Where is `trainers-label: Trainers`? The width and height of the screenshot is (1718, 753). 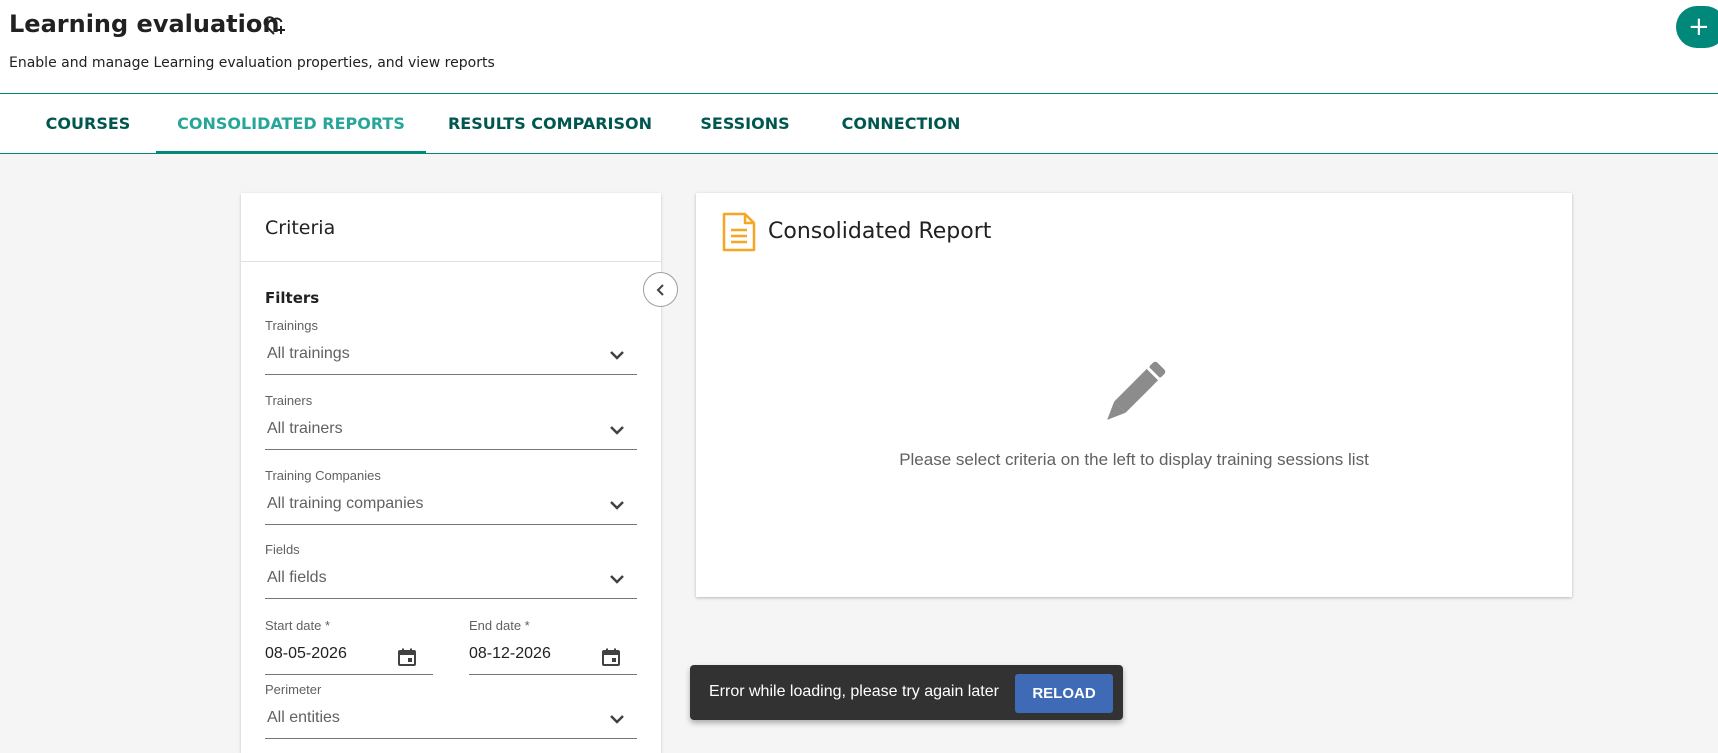
trainers-label: Trainers is located at coordinates (289, 400).